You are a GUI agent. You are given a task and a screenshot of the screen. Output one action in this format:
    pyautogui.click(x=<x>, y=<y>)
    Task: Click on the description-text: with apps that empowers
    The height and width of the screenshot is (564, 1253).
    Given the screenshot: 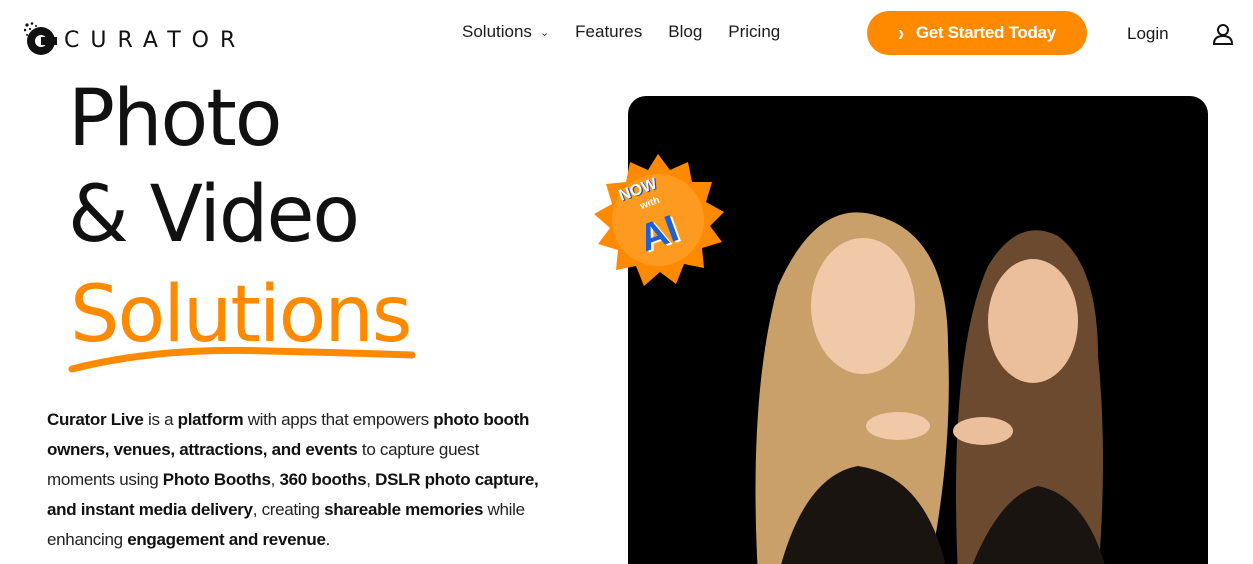 What is the action you would take?
    pyautogui.click(x=338, y=419)
    